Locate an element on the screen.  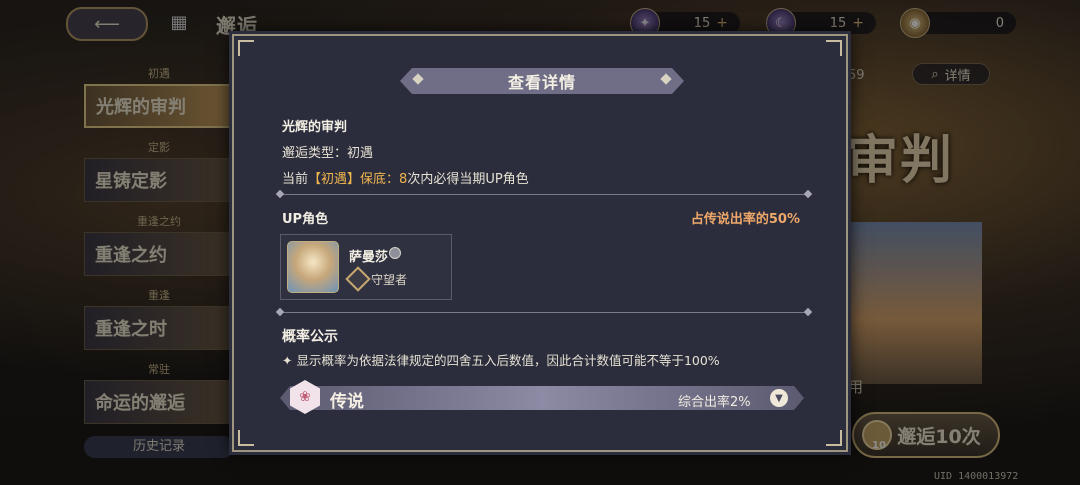
rarity-label: 传说 is located at coordinates (347, 402).